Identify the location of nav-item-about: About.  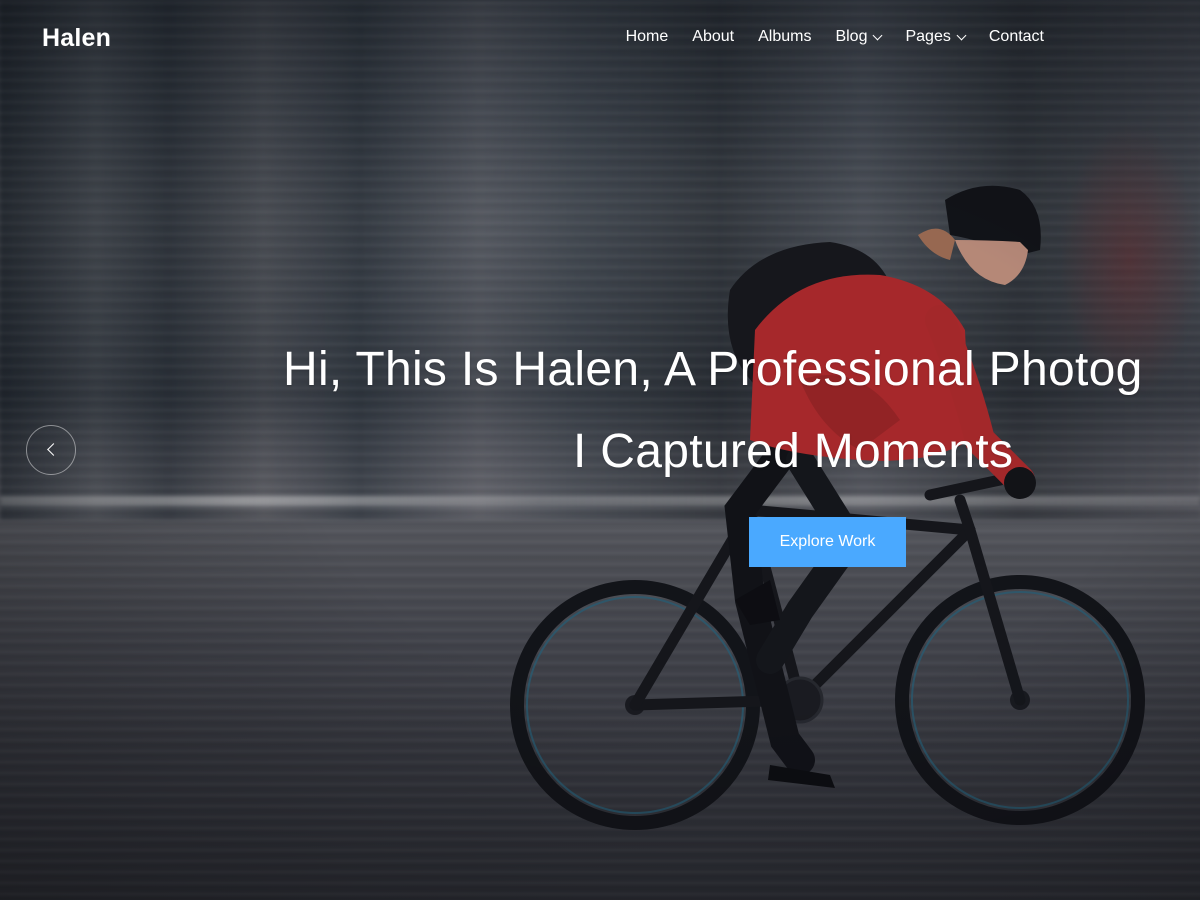
(713, 37).